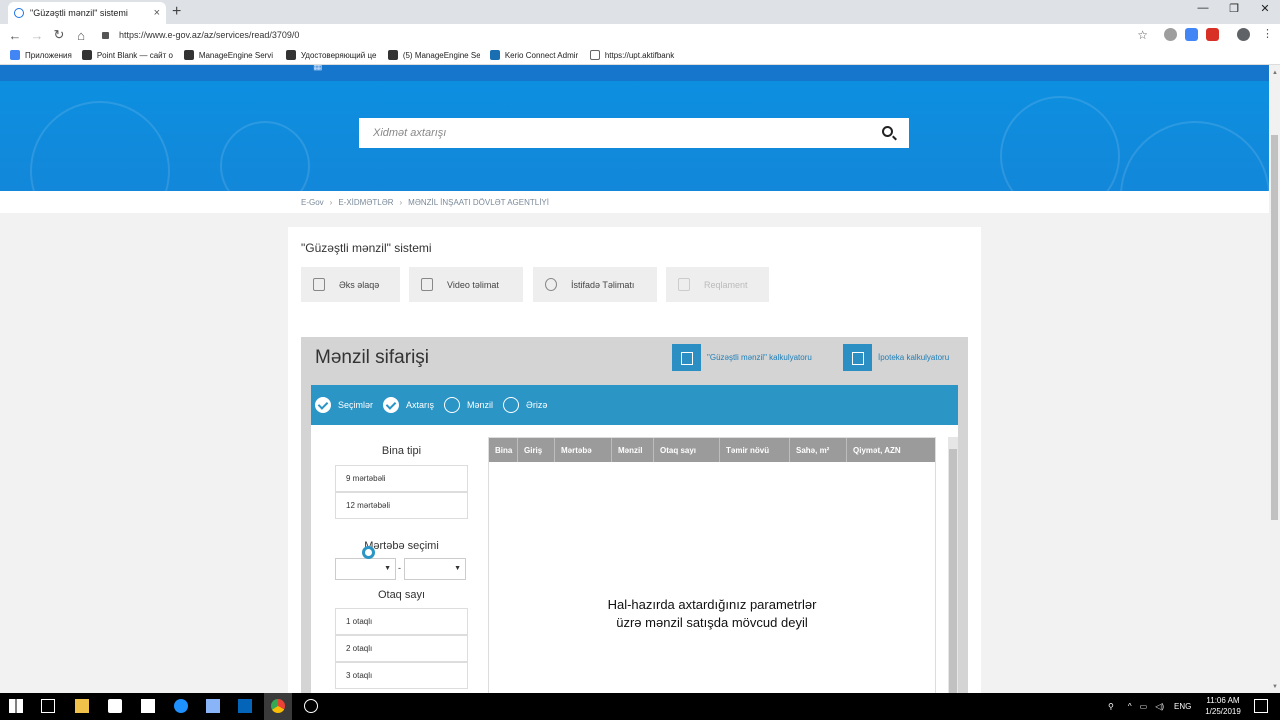  Describe the element at coordinates (1159, 706) in the screenshot. I see `volume-icon: ◁)` at that location.